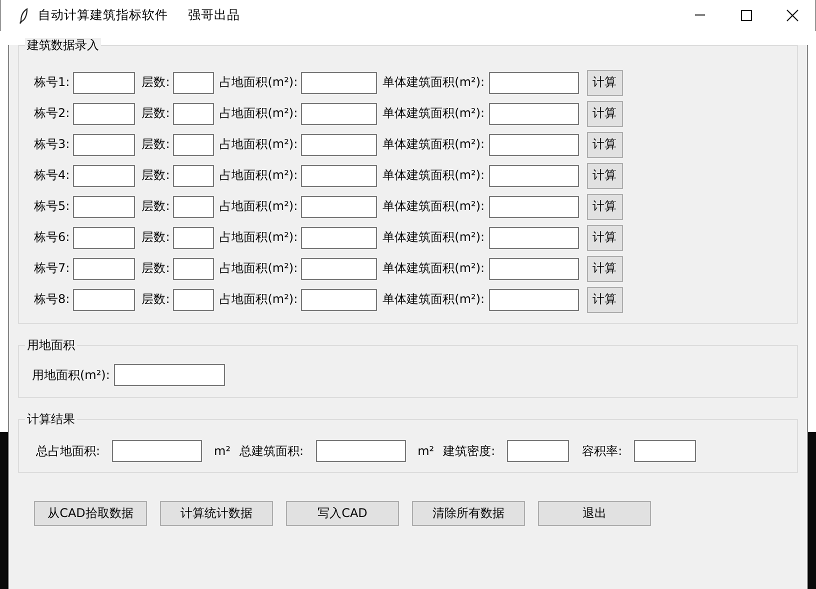 Image resolution: width=816 pixels, height=589 pixels. I want to click on field-label: 栋号5:, so click(52, 206).